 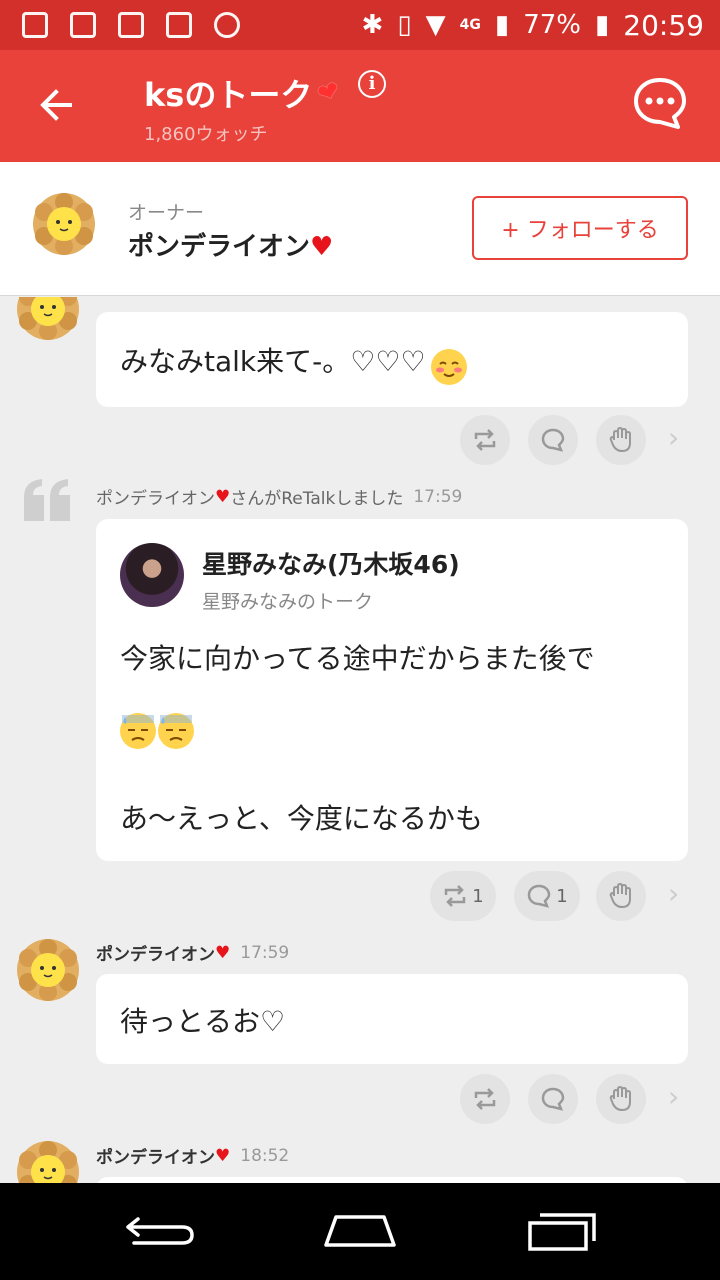 I want to click on status-bar: ✱ ▯ ▼ 4G ▮ 77% ▮ 20:59, so click(x=360, y=25).